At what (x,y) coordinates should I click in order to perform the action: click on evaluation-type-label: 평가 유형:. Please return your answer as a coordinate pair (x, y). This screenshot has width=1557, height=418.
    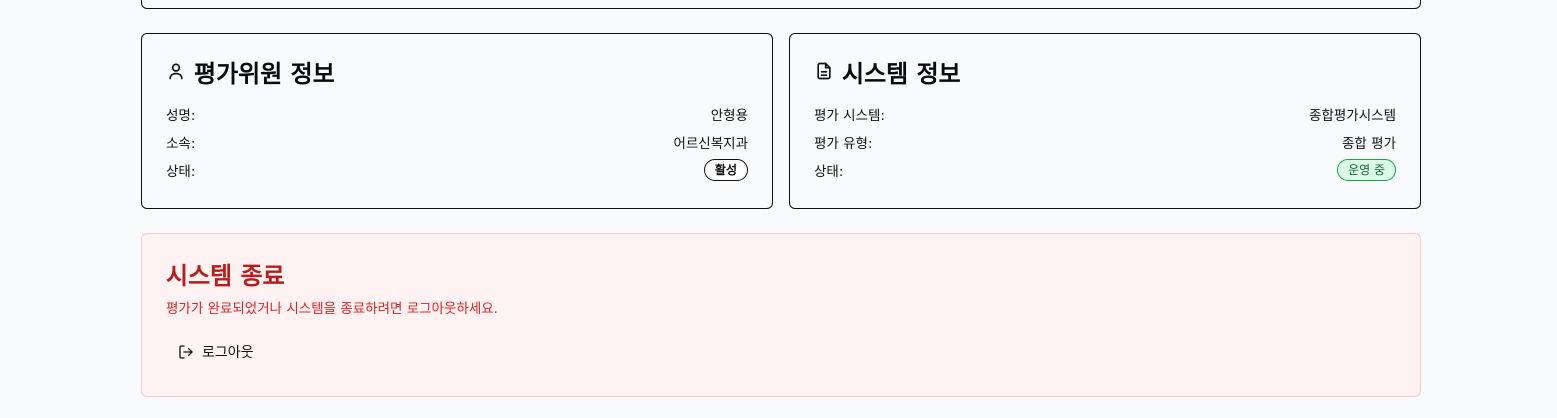
    Looking at the image, I should click on (843, 144).